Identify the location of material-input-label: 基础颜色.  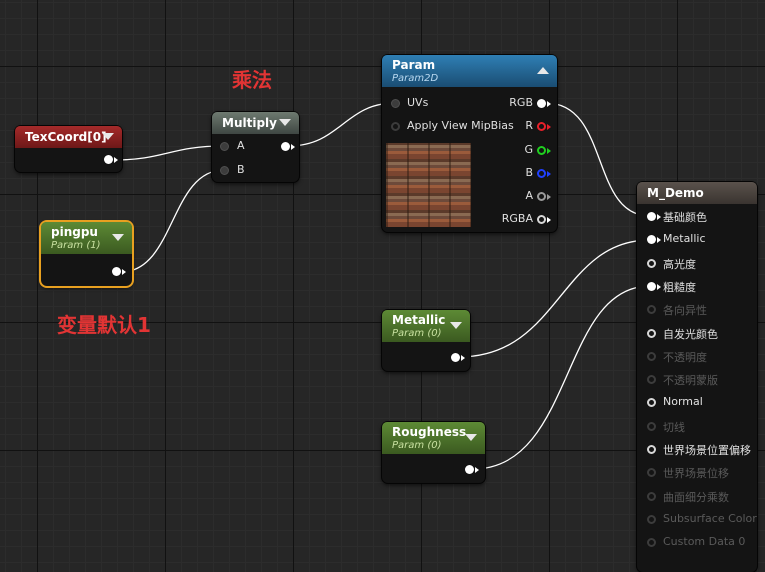
(685, 217).